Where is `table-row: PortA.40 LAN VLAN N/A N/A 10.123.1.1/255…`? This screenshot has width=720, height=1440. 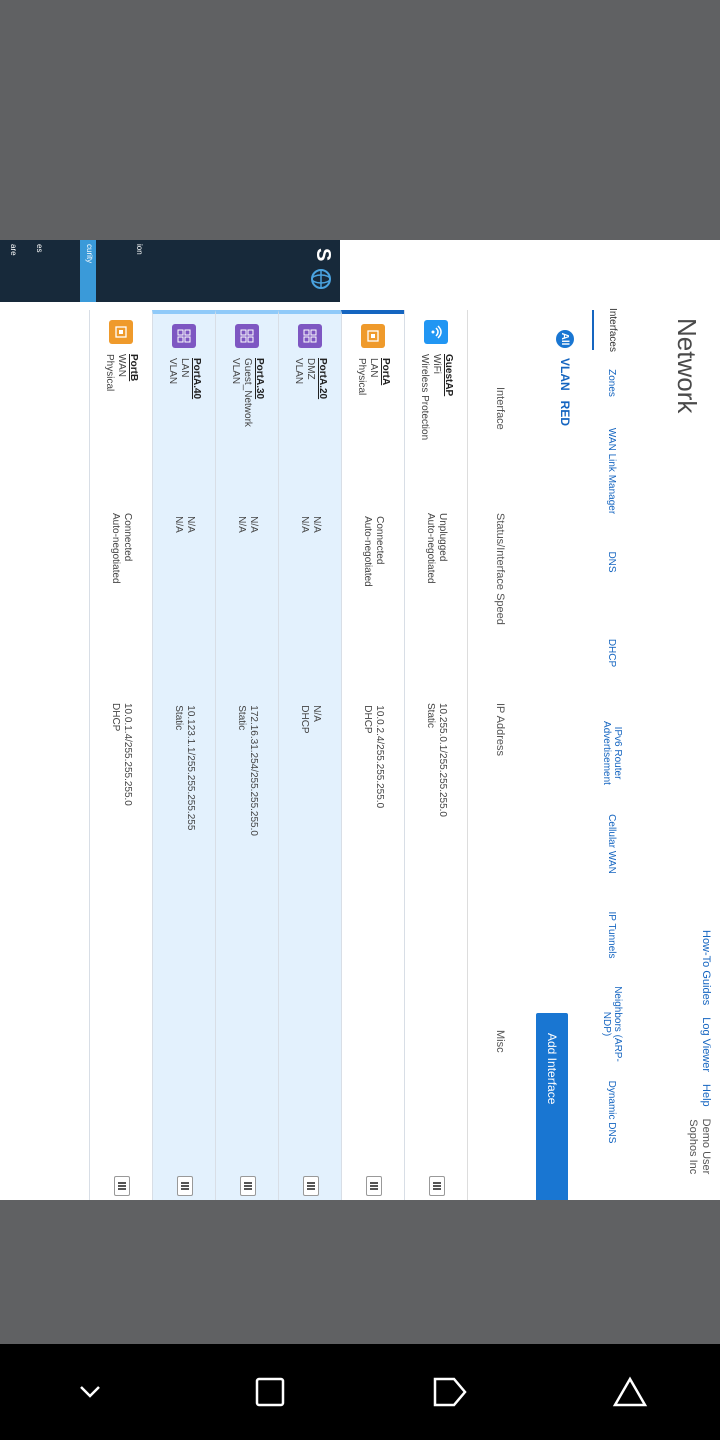
table-row: PortA.40 LAN VLAN N/A N/A 10.123.1.1/255… is located at coordinates (183, 755).